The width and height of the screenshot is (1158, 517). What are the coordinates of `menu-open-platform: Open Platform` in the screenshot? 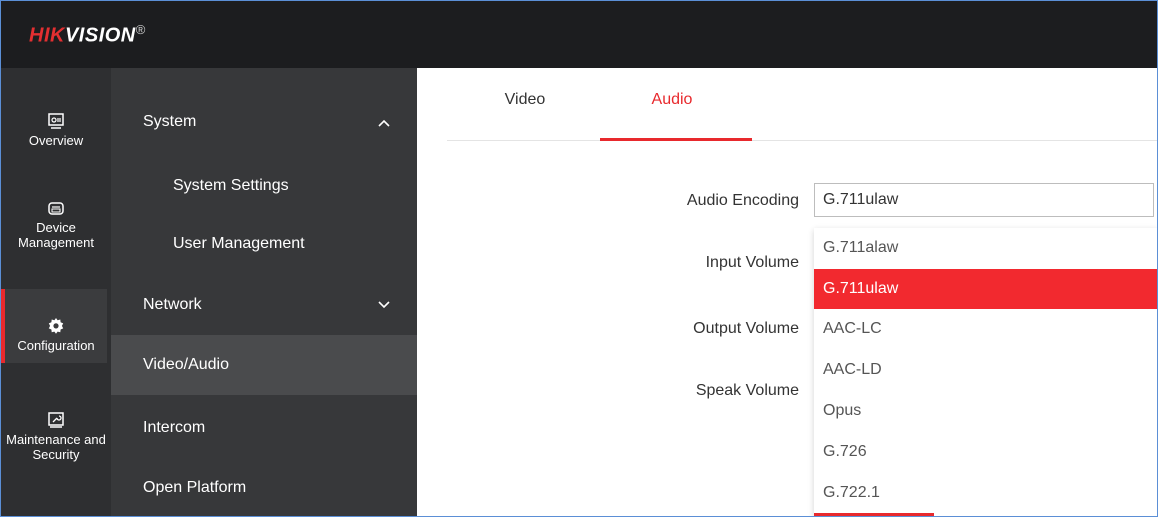 It's located at (264, 487).